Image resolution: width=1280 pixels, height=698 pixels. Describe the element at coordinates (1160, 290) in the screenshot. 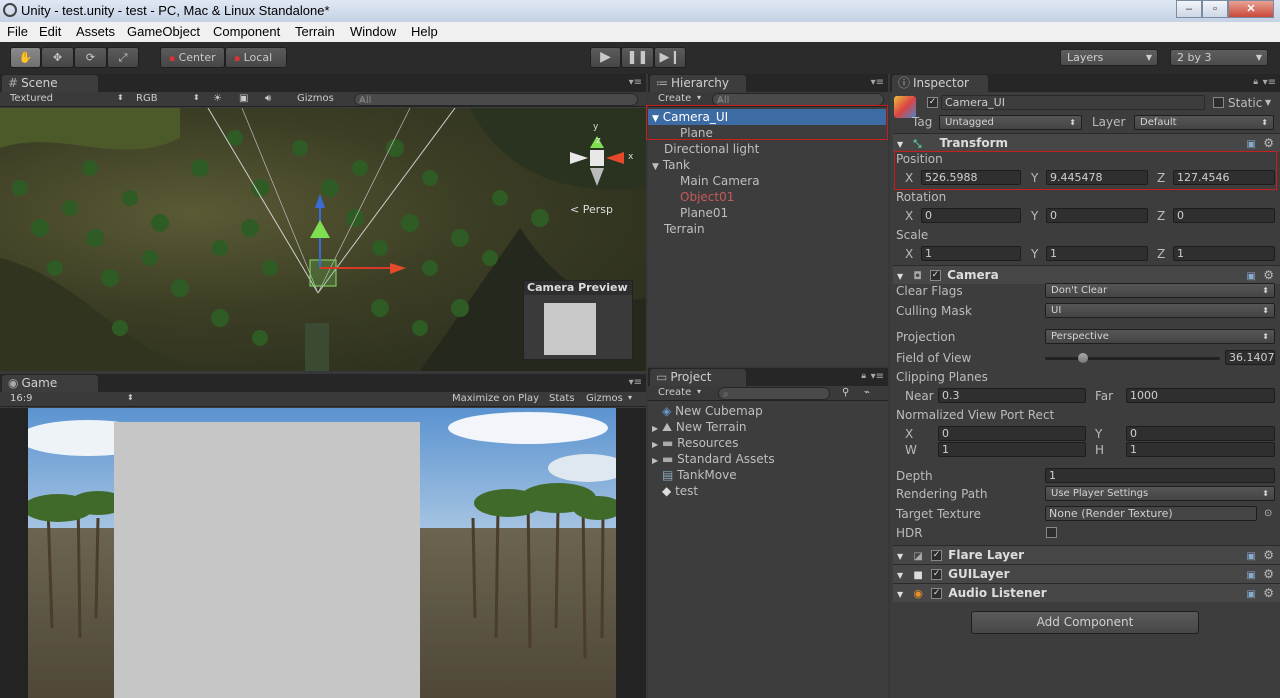

I see `clear-flags-dropdown: Don't Clear ⬍` at that location.